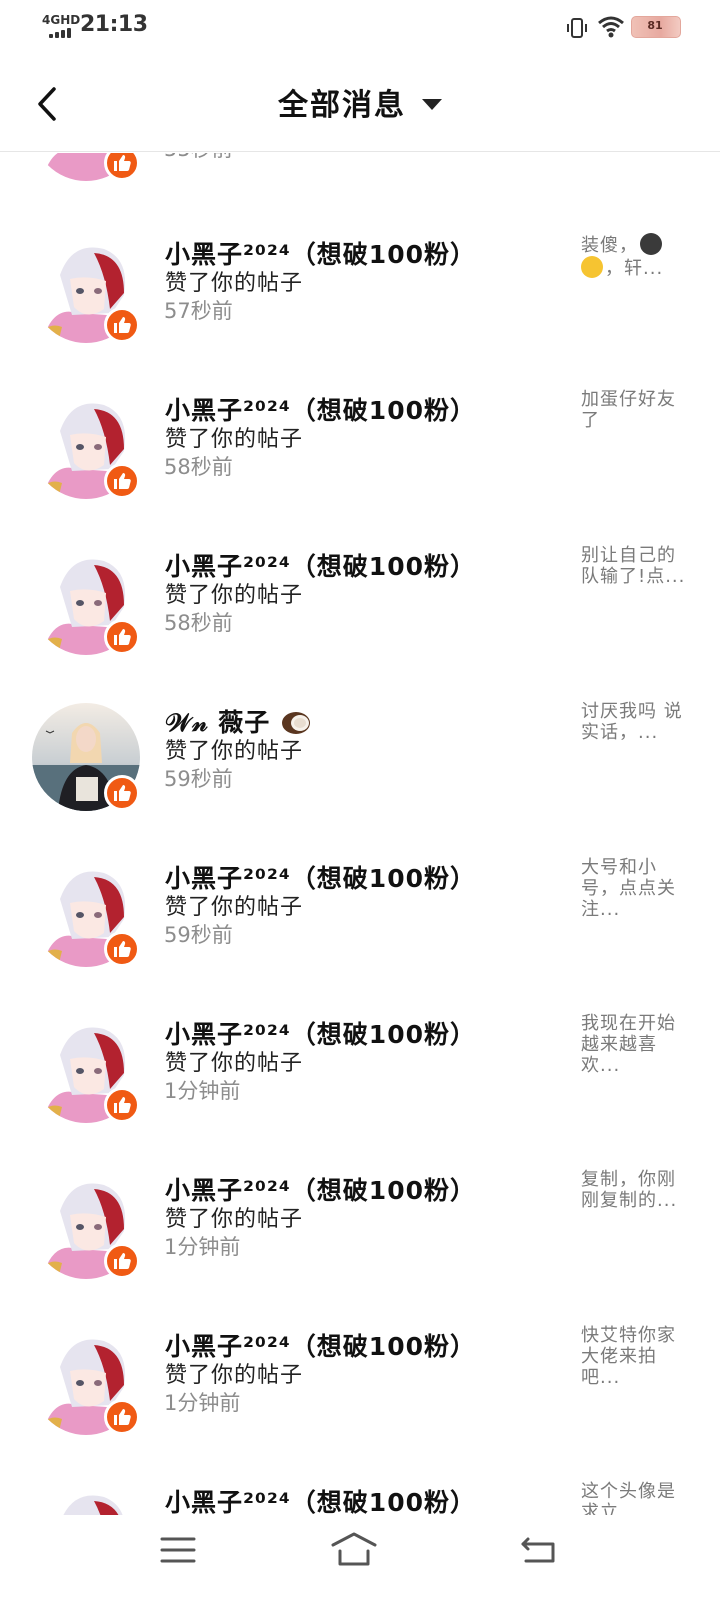  What do you see at coordinates (360, 468) in the screenshot?
I see `list-item: 小黑子²⁰²⁴（想破100粉） 赞了你的帖子 58秒前 加蛋仔好友了` at bounding box center [360, 468].